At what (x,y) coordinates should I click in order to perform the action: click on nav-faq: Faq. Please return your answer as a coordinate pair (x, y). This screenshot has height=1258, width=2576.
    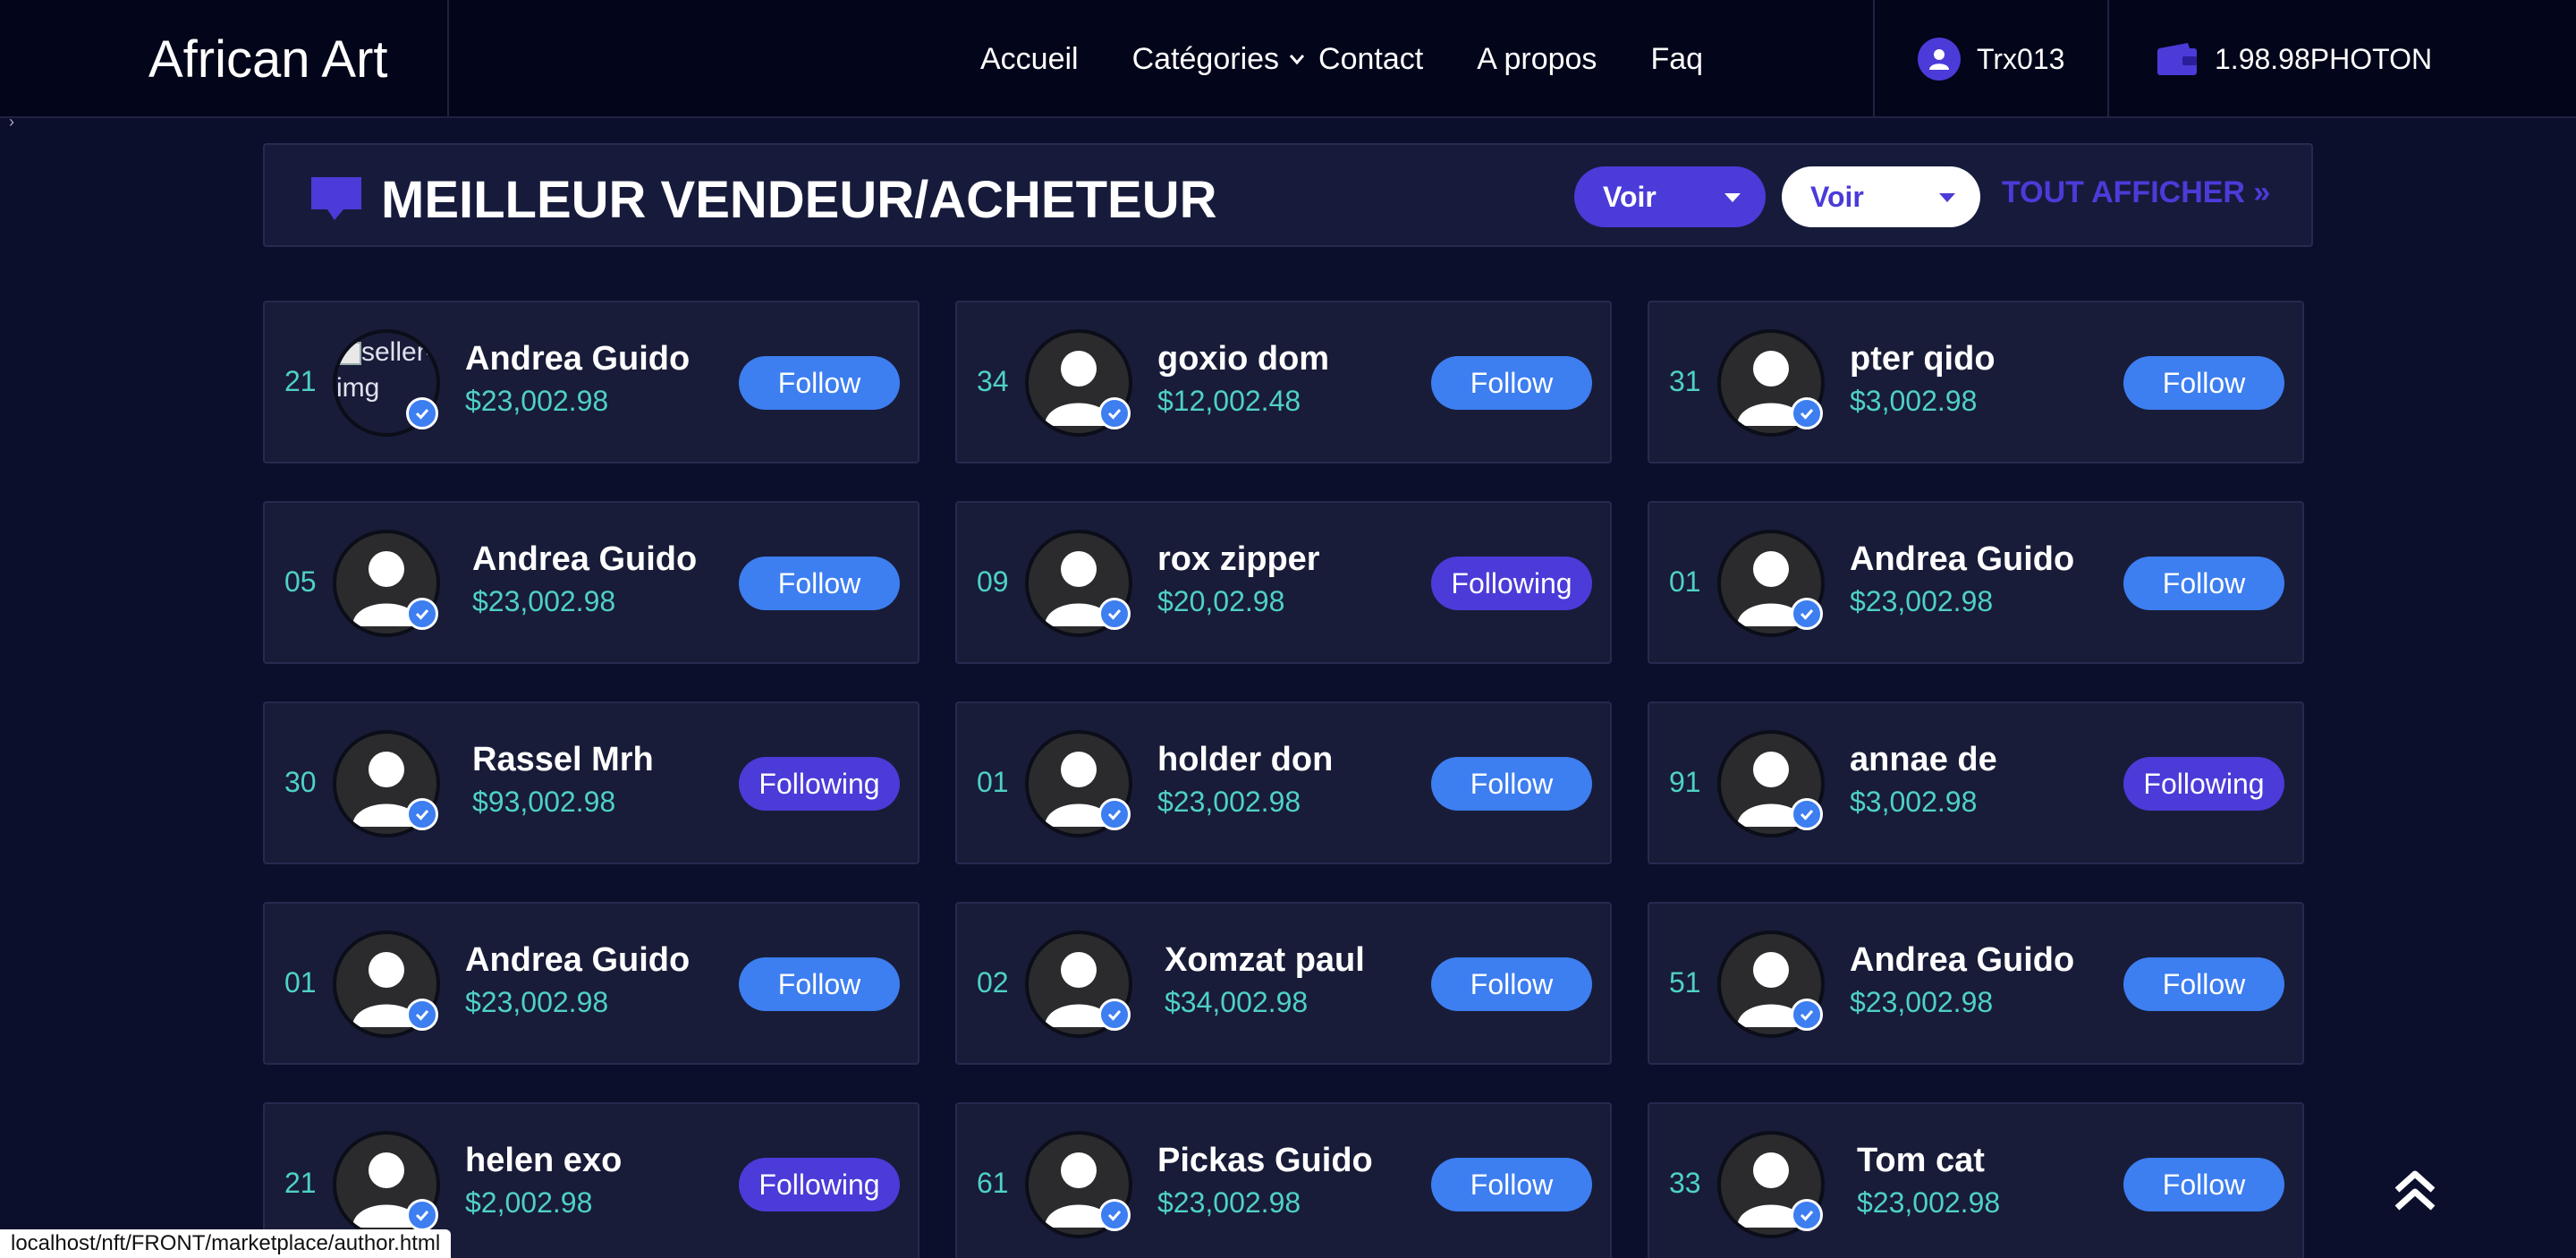
    Looking at the image, I should click on (1676, 59).